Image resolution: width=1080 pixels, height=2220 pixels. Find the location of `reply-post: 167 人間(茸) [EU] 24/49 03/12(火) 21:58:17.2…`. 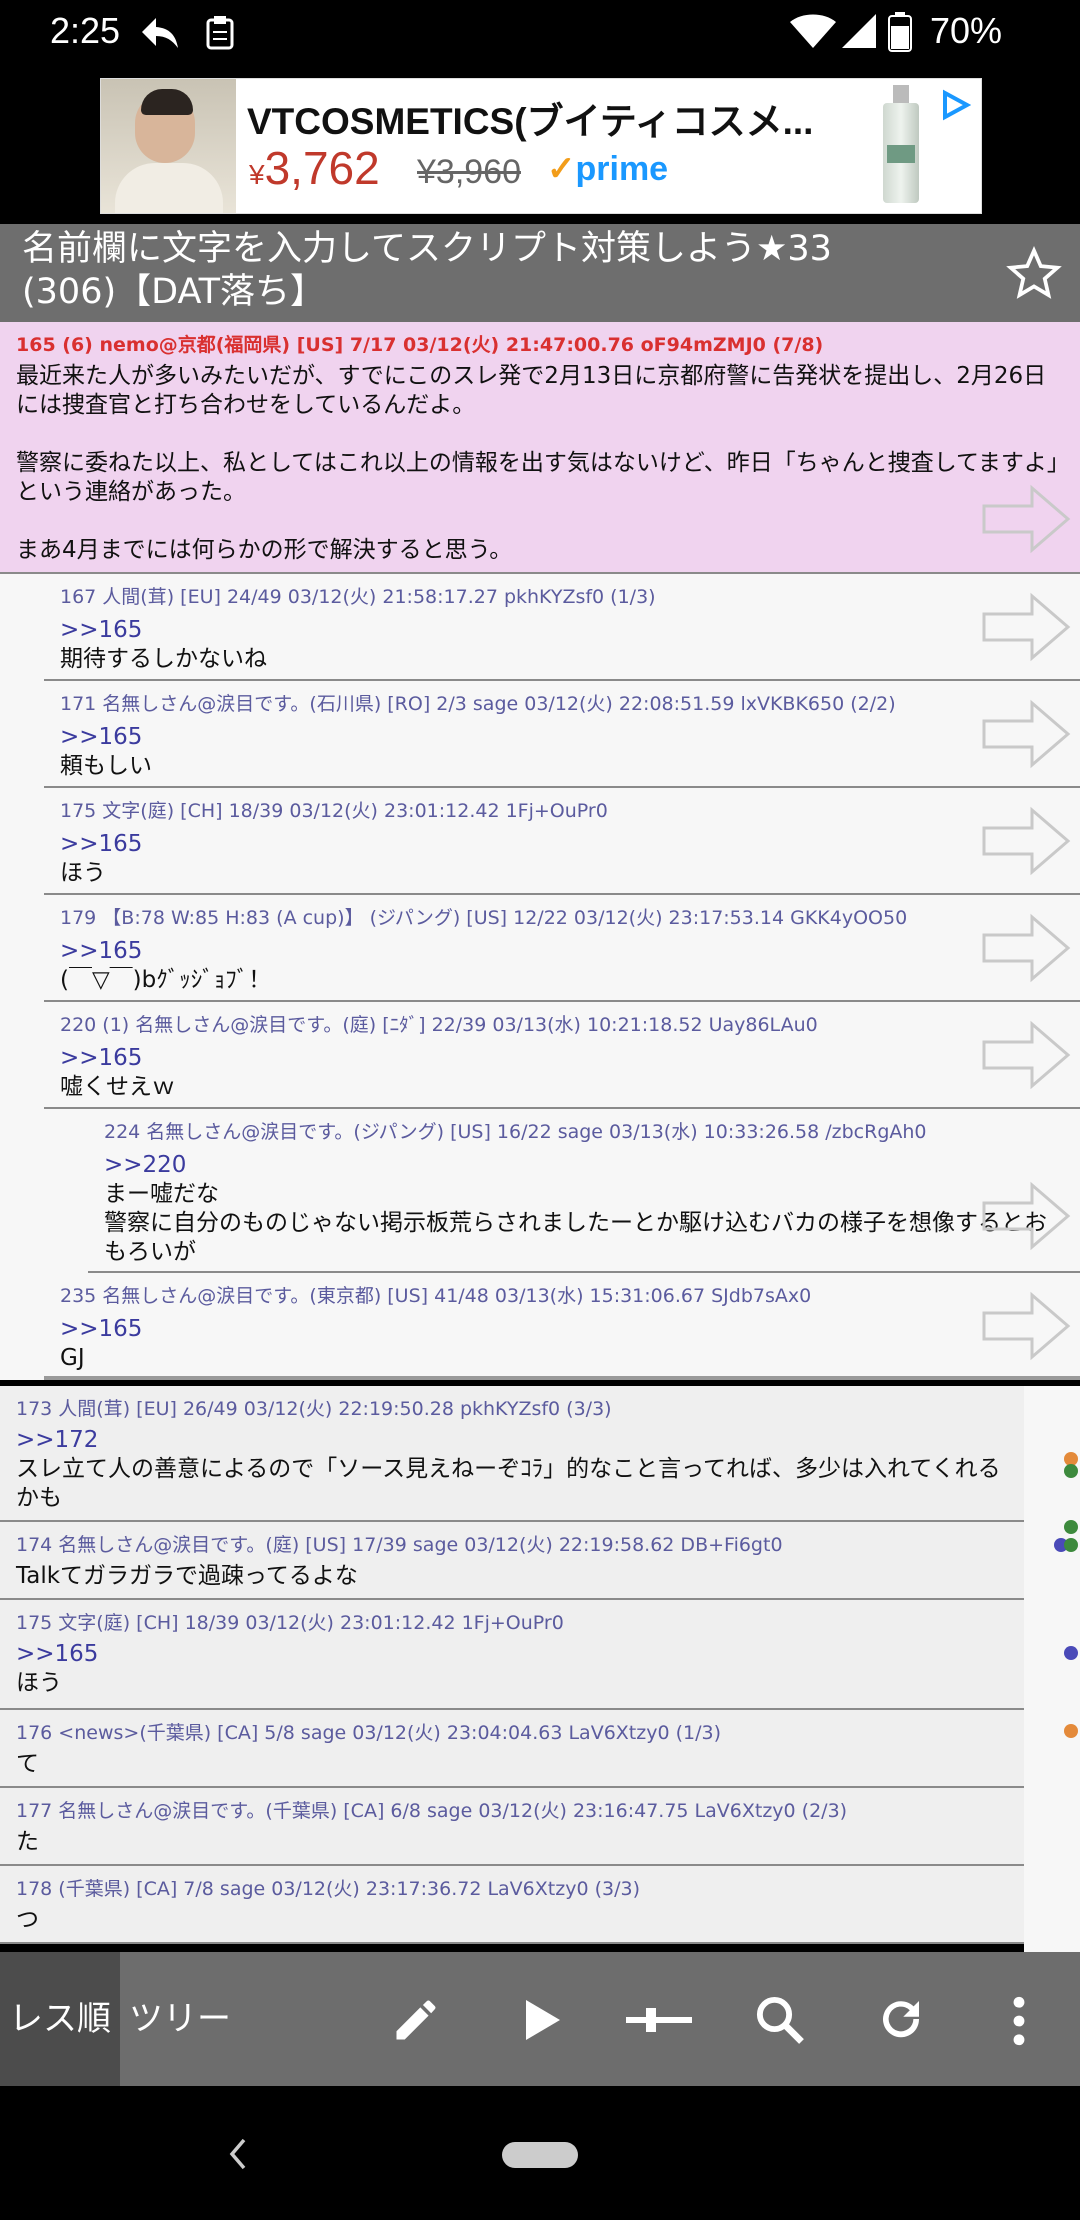

reply-post: 167 人間(茸) [EU] 24/49 03/12(火) 21:58:17.2… is located at coordinates (562, 627).